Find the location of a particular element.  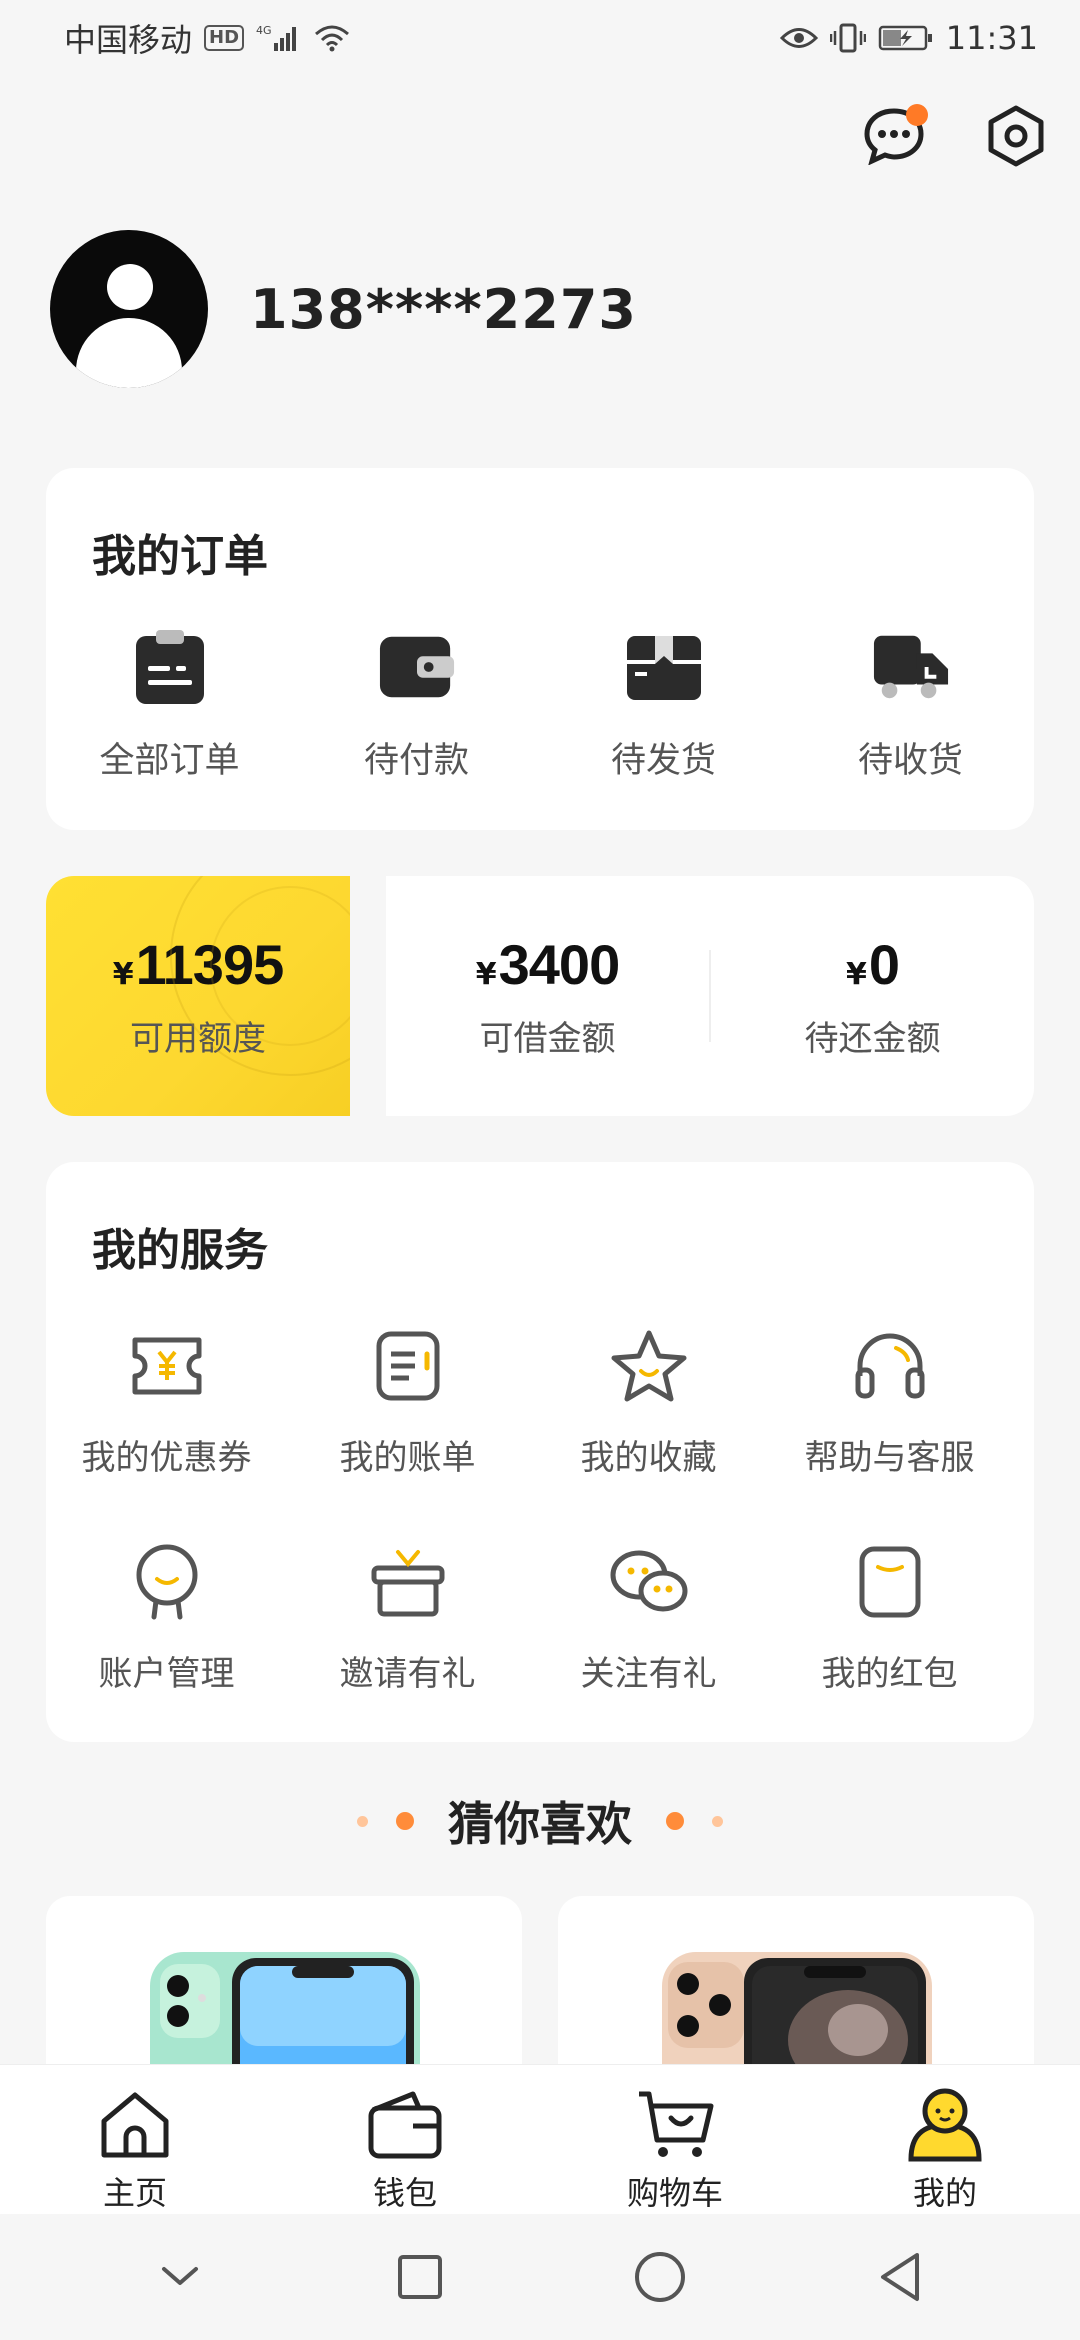

home-system-button is located at coordinates (660, 2277).